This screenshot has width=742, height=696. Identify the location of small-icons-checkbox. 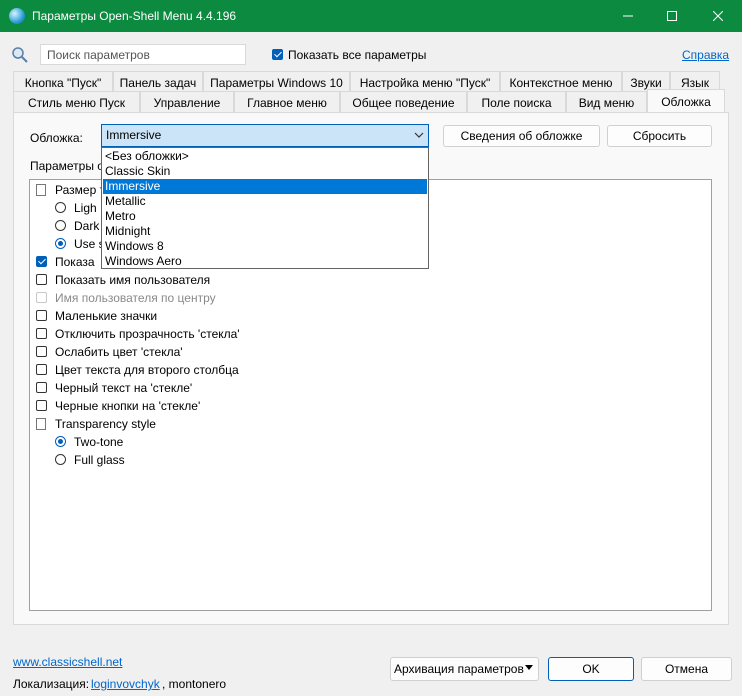
(41, 315).